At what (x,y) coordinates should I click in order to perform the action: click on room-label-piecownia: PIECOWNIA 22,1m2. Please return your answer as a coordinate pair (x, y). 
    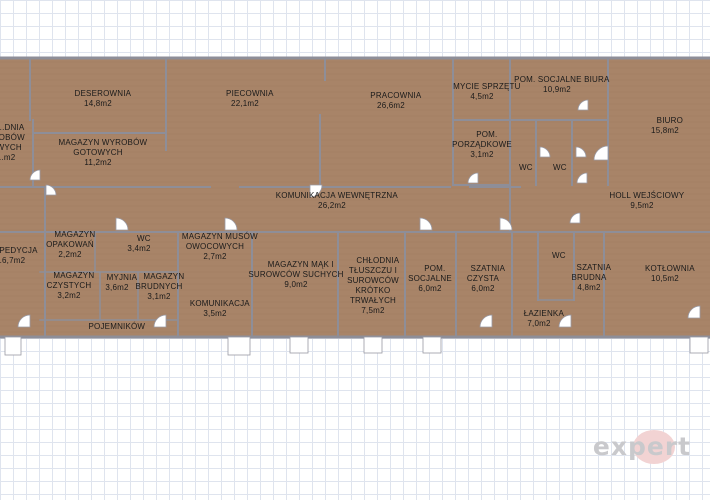
    Looking at the image, I should click on (250, 98).